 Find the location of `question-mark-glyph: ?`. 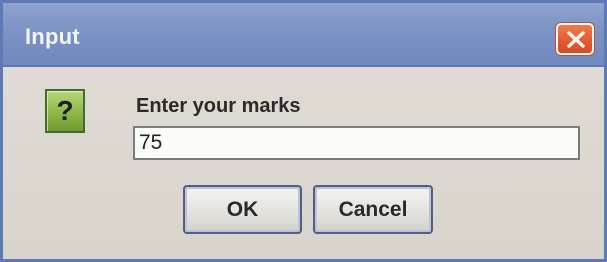

question-mark-glyph: ? is located at coordinates (65, 110).